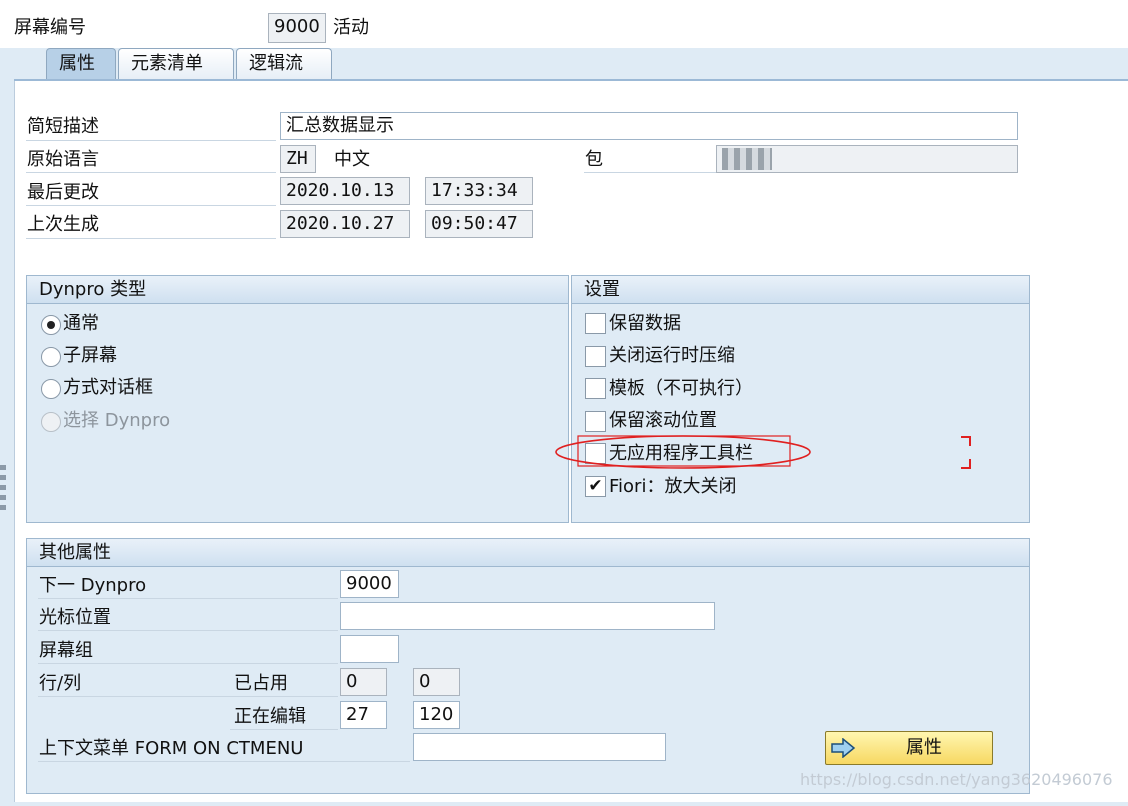 Image resolution: width=1128 pixels, height=806 pixels. I want to click on occupied-label: 已占用, so click(261, 683).